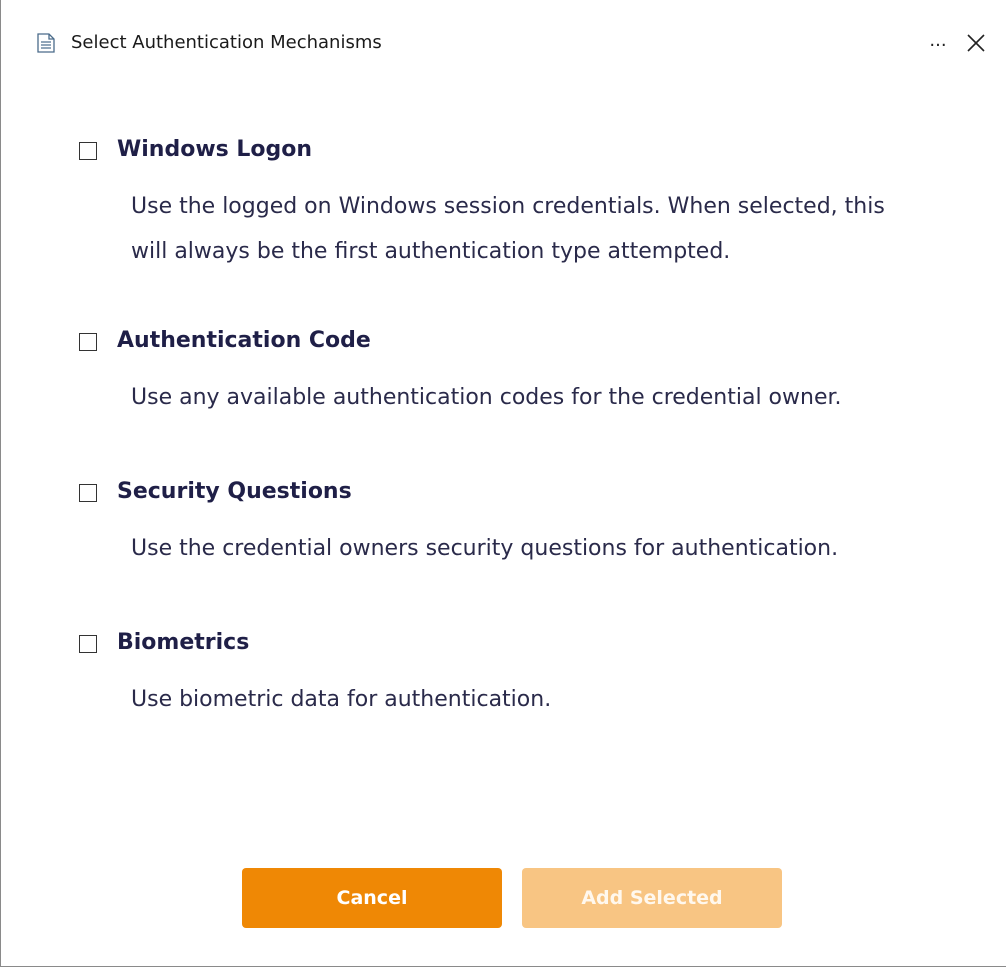  What do you see at coordinates (88, 493) in the screenshot?
I see `security-questions-checkbox` at bounding box center [88, 493].